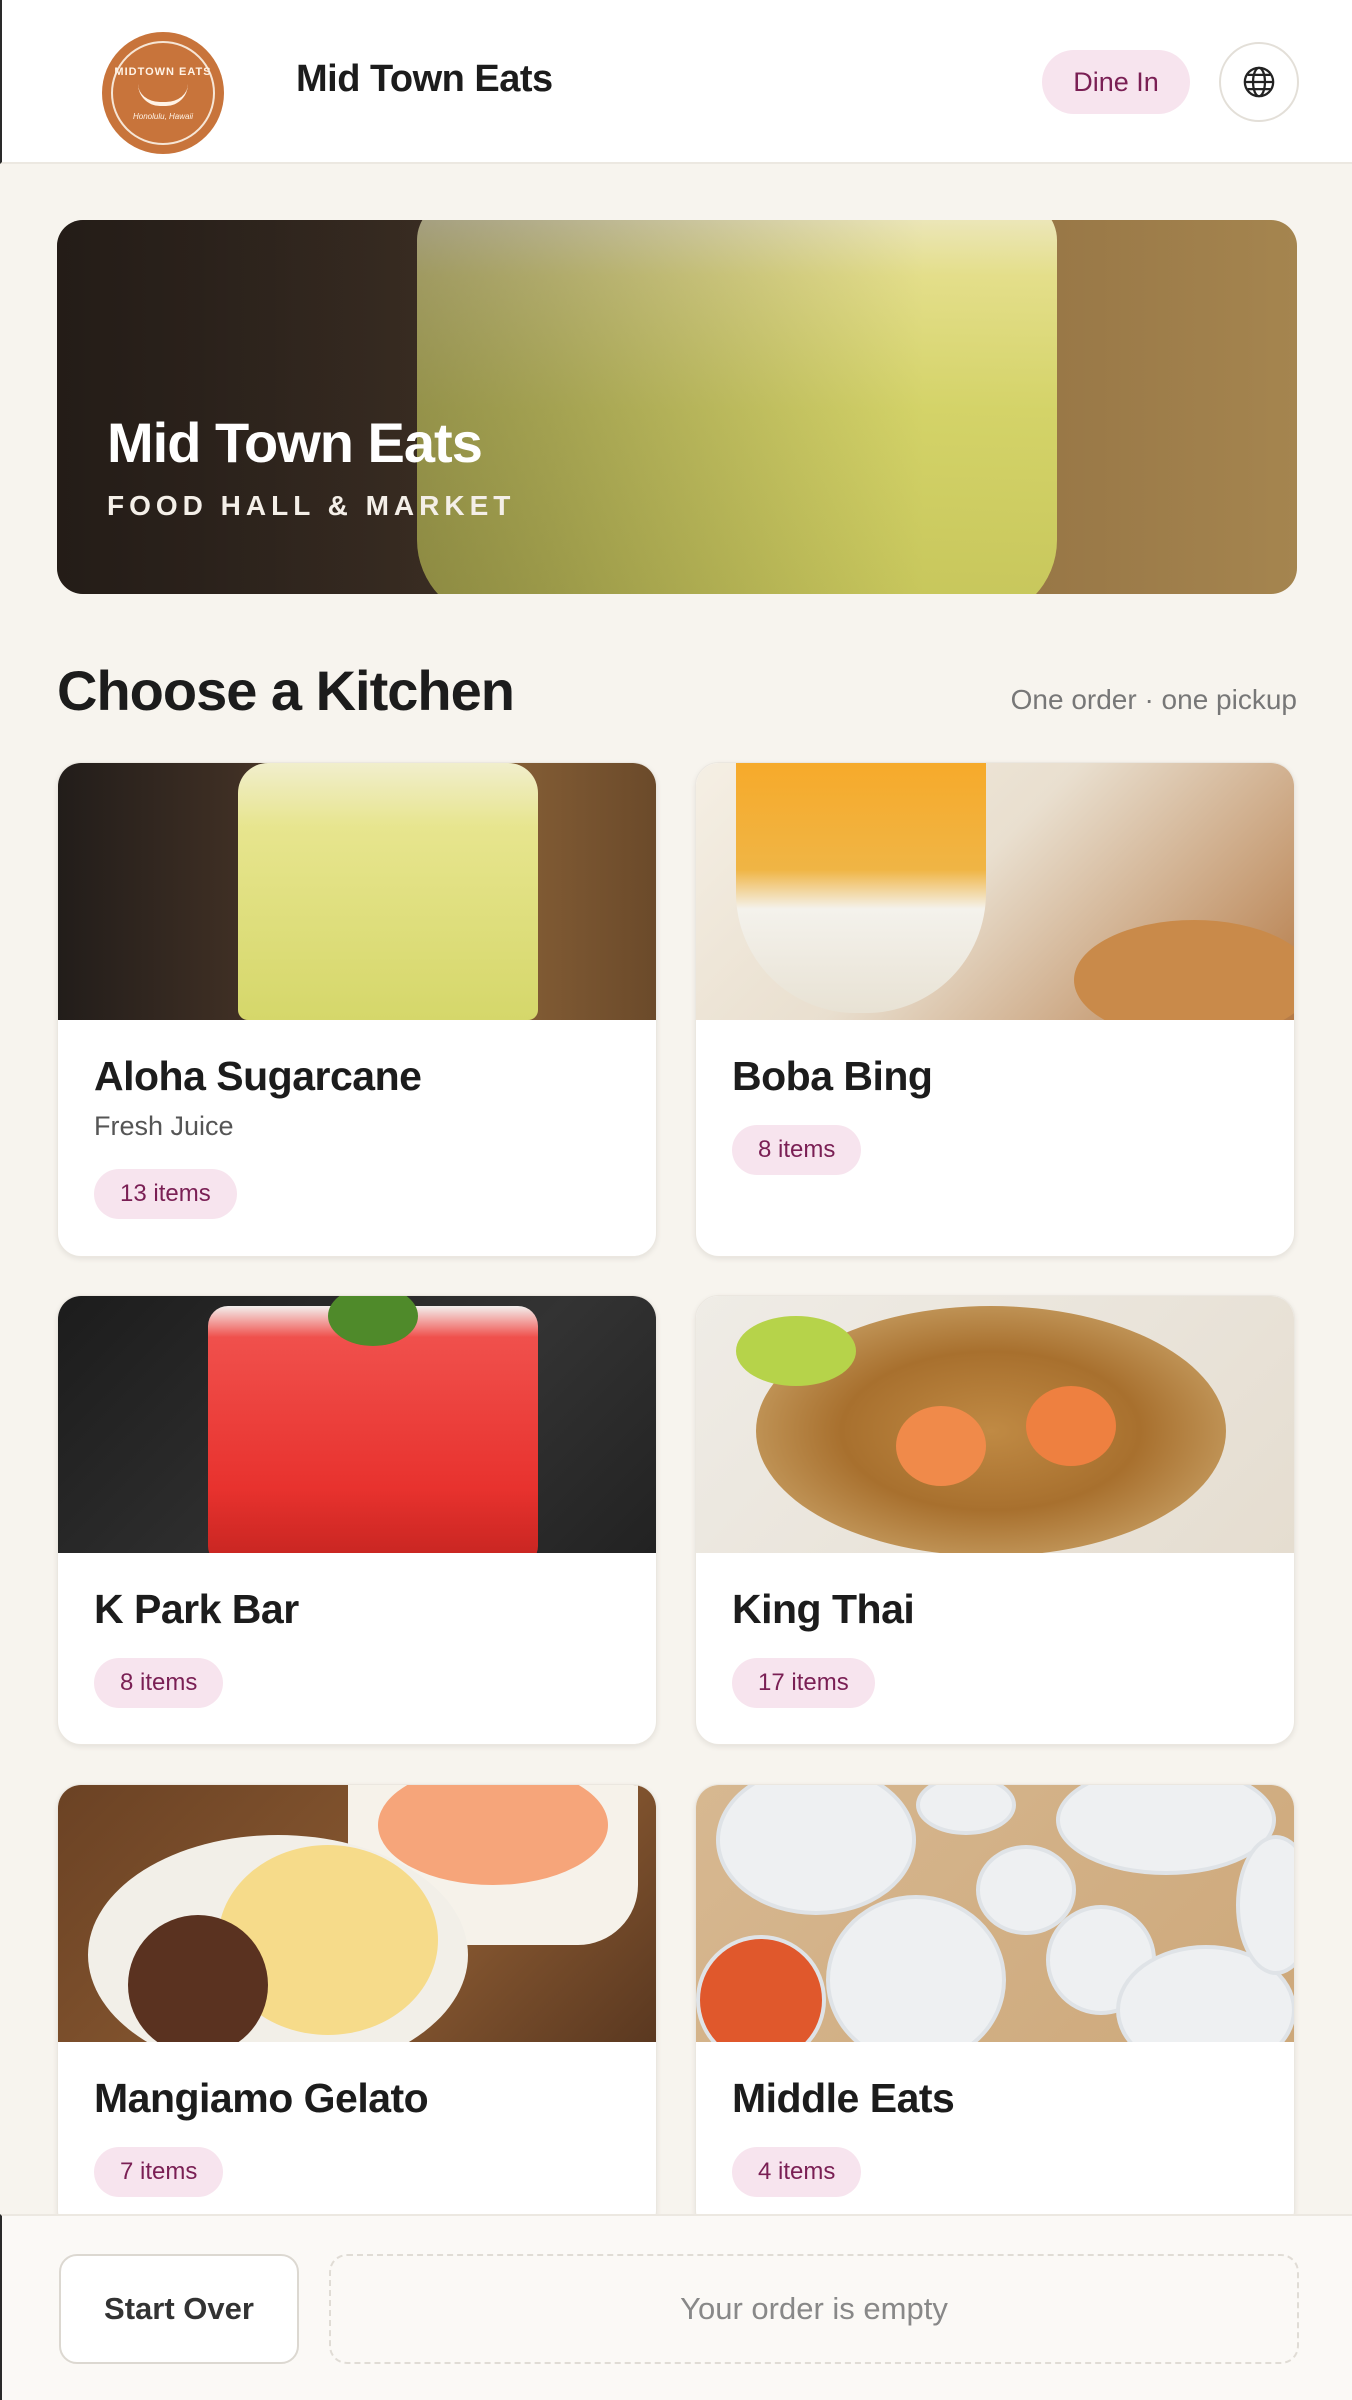 This screenshot has height=2400, width=1352. I want to click on language-button, so click(1259, 82).